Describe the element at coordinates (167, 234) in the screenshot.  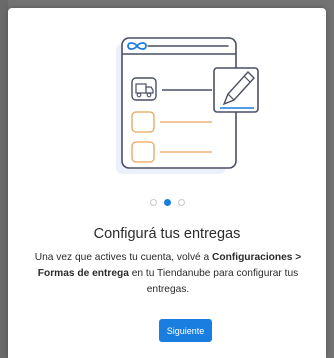
I see `modal-title: Configurá tus entregas` at that location.